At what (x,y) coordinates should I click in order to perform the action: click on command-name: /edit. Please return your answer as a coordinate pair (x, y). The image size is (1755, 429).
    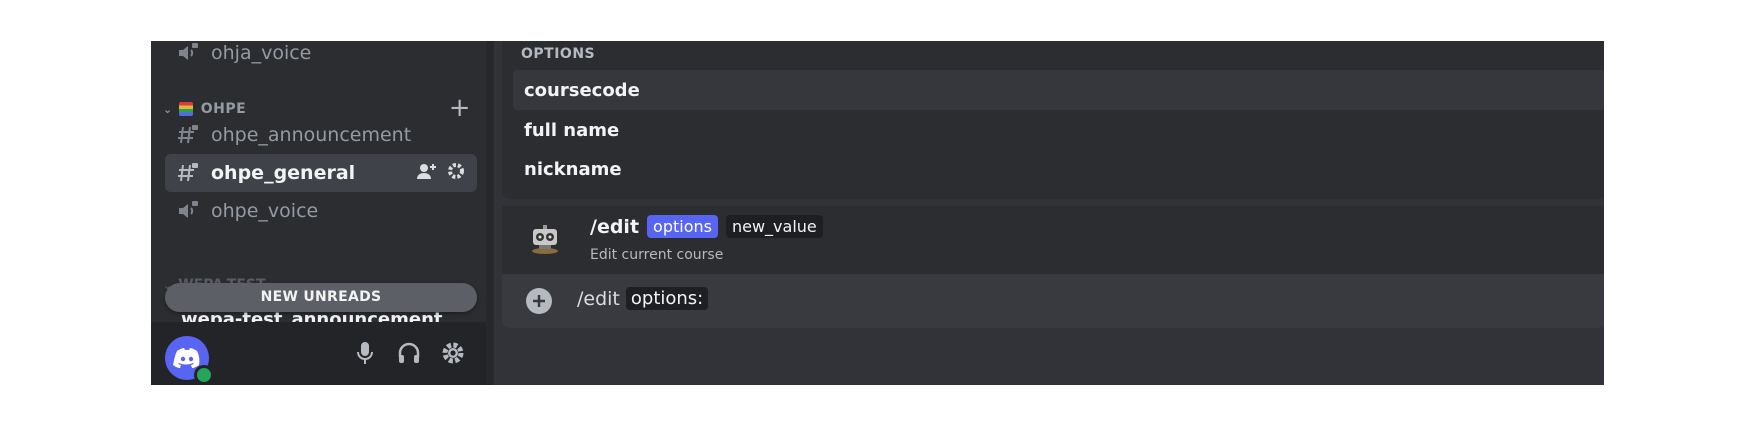
    Looking at the image, I should click on (615, 226).